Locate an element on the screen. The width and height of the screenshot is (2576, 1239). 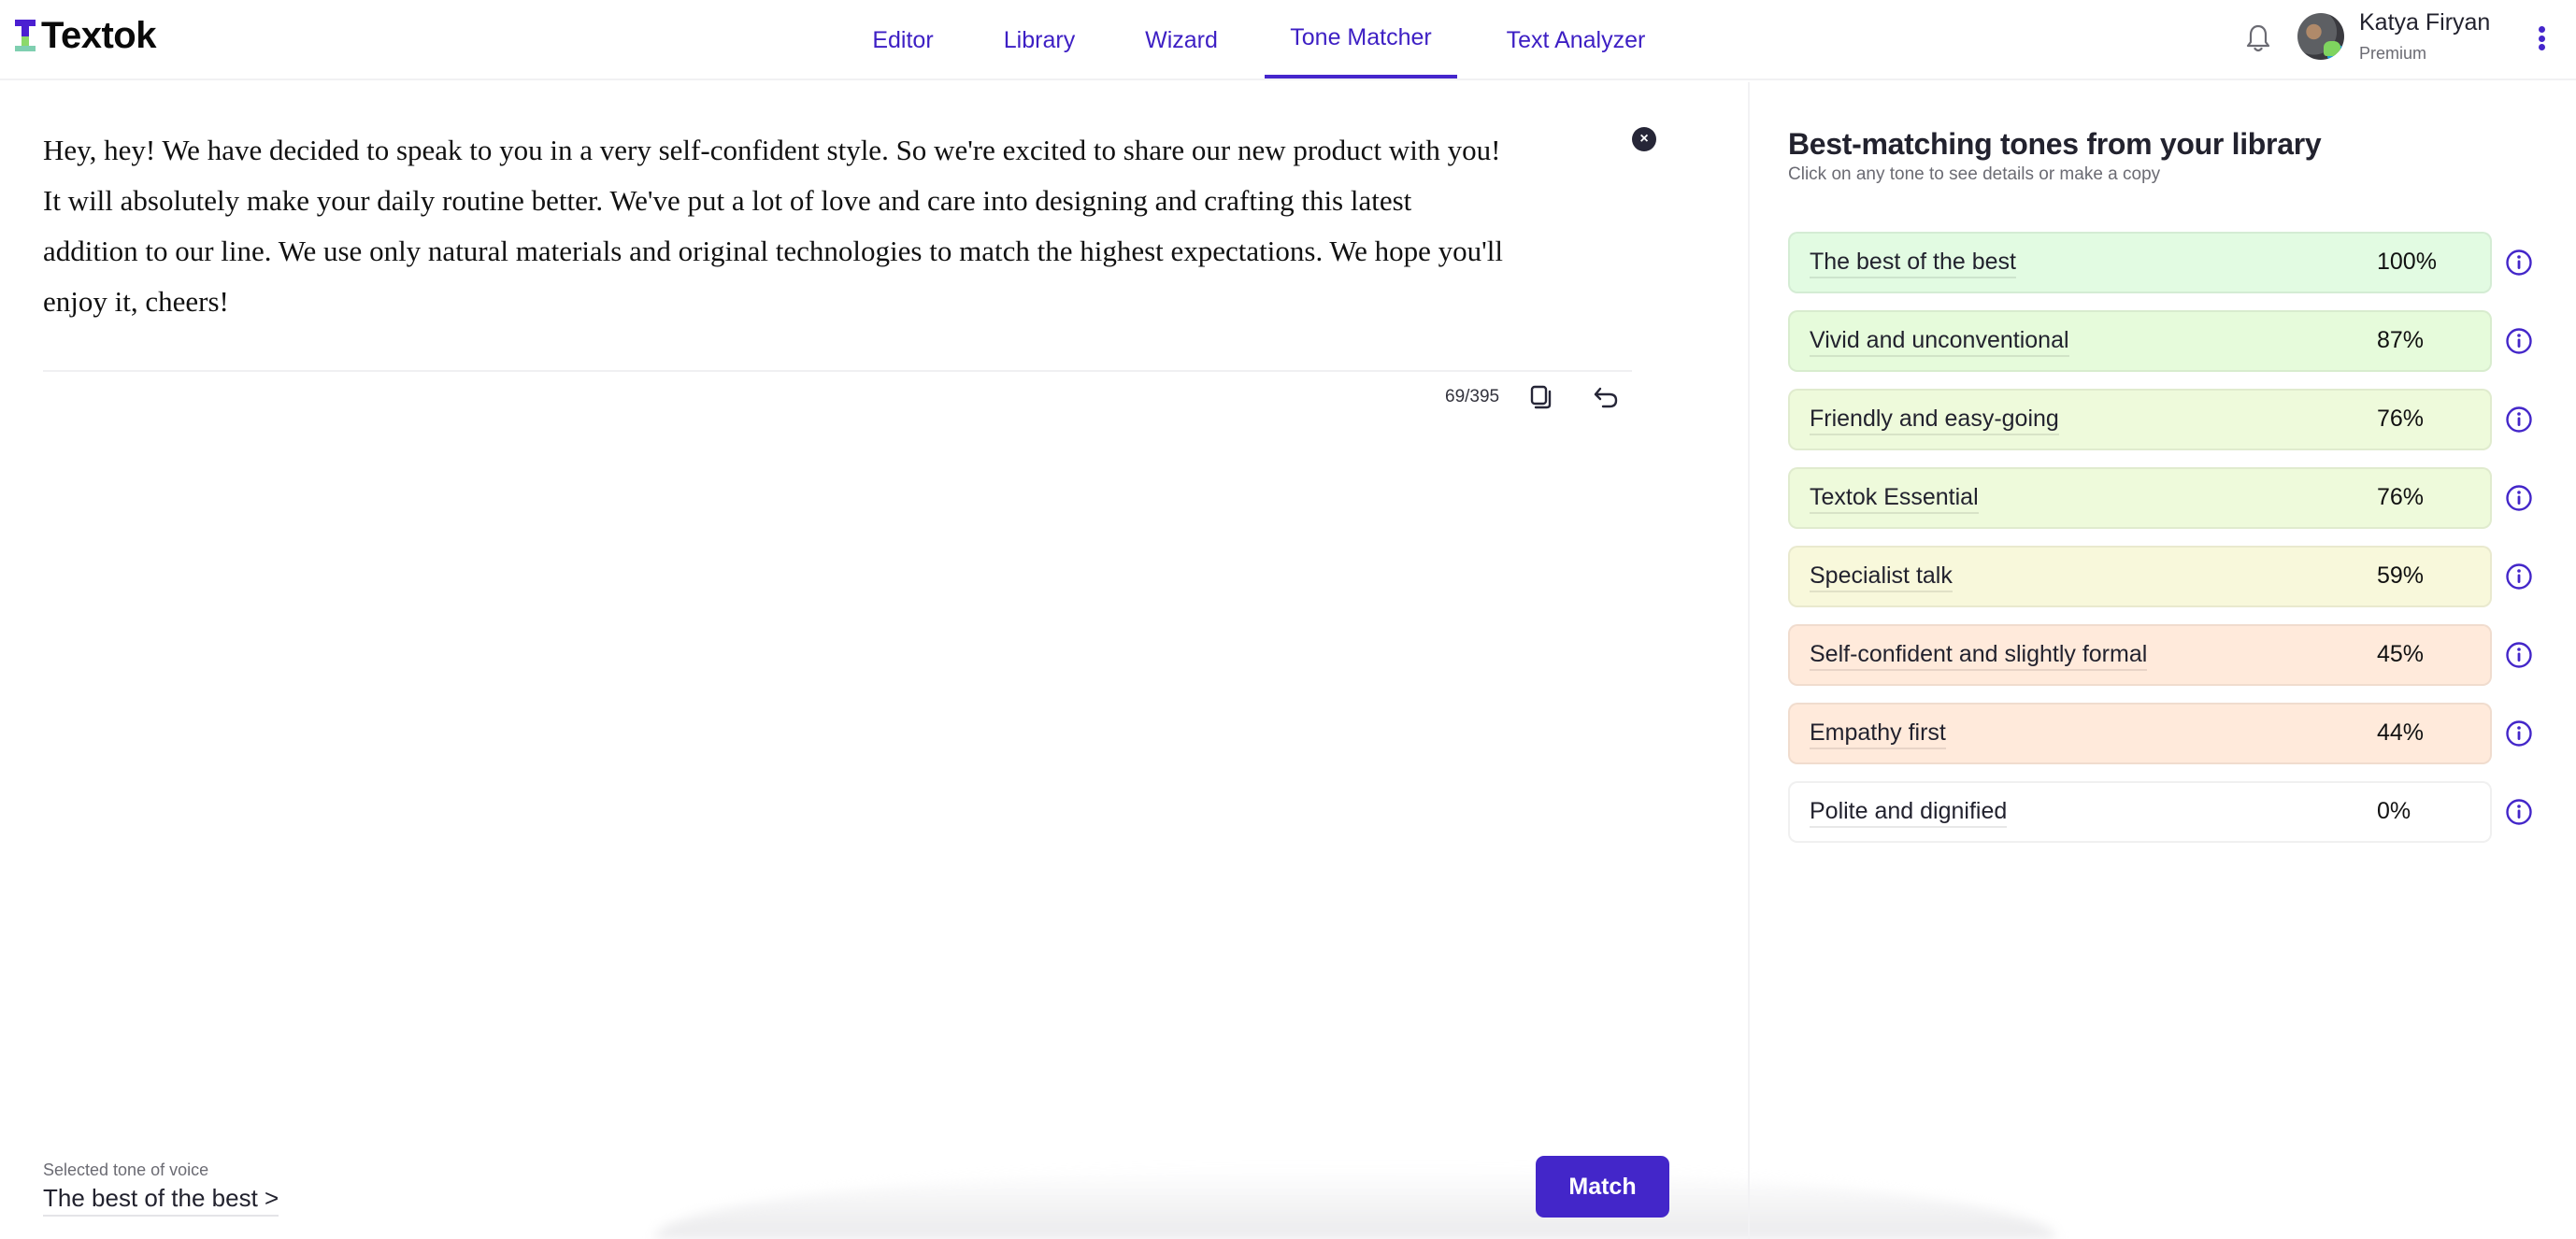
tone-name: Friendly and easy-going is located at coordinates (1934, 421).